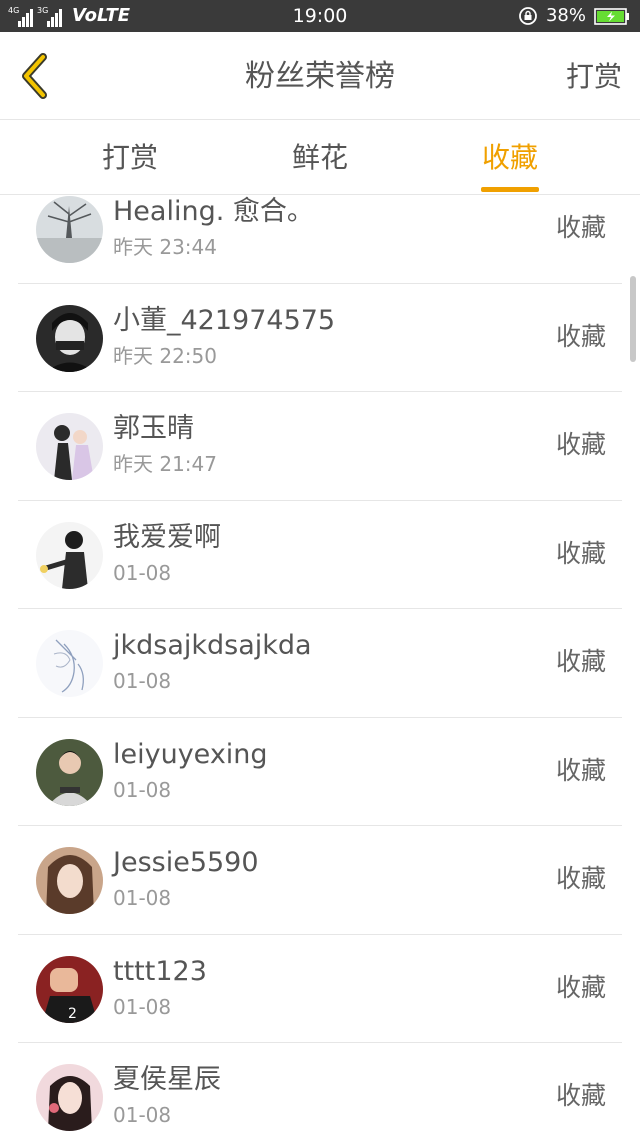 This screenshot has width=640, height=1138. What do you see at coordinates (212, 645) in the screenshot?
I see `user-name: jkdsajkdsajkda` at bounding box center [212, 645].